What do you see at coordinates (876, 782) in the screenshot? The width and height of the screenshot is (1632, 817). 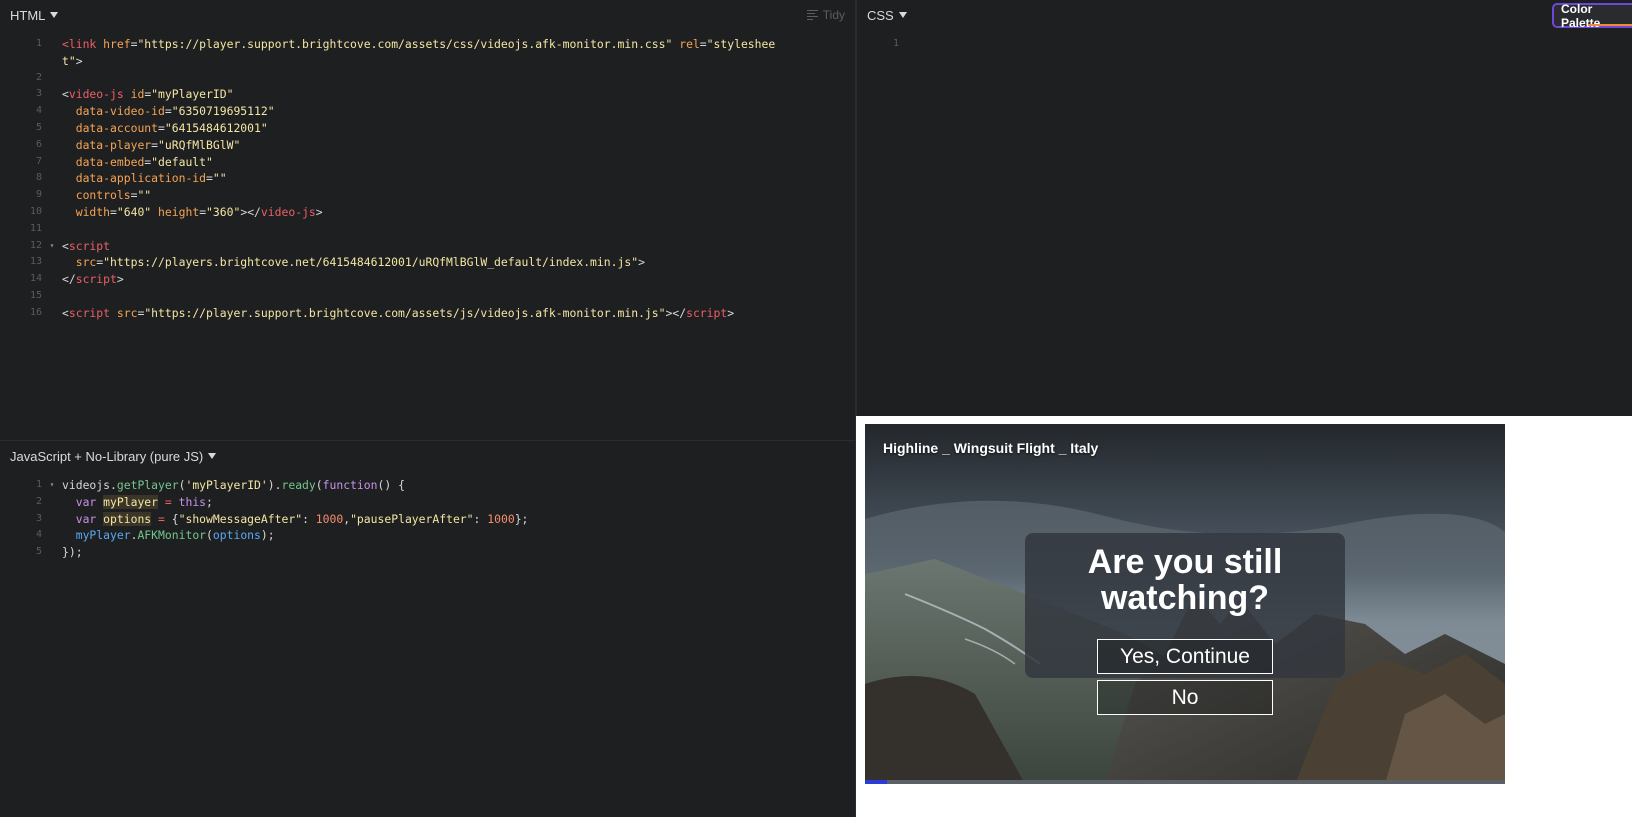 I see `progress-bar-fill` at bounding box center [876, 782].